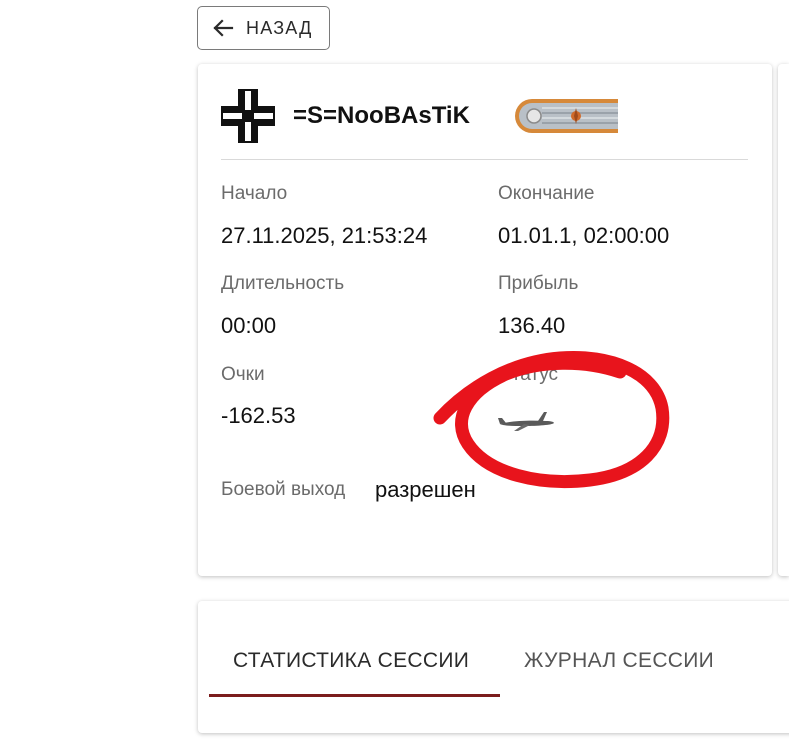  What do you see at coordinates (283, 489) in the screenshot?
I see `combat-label: Боевой выход` at bounding box center [283, 489].